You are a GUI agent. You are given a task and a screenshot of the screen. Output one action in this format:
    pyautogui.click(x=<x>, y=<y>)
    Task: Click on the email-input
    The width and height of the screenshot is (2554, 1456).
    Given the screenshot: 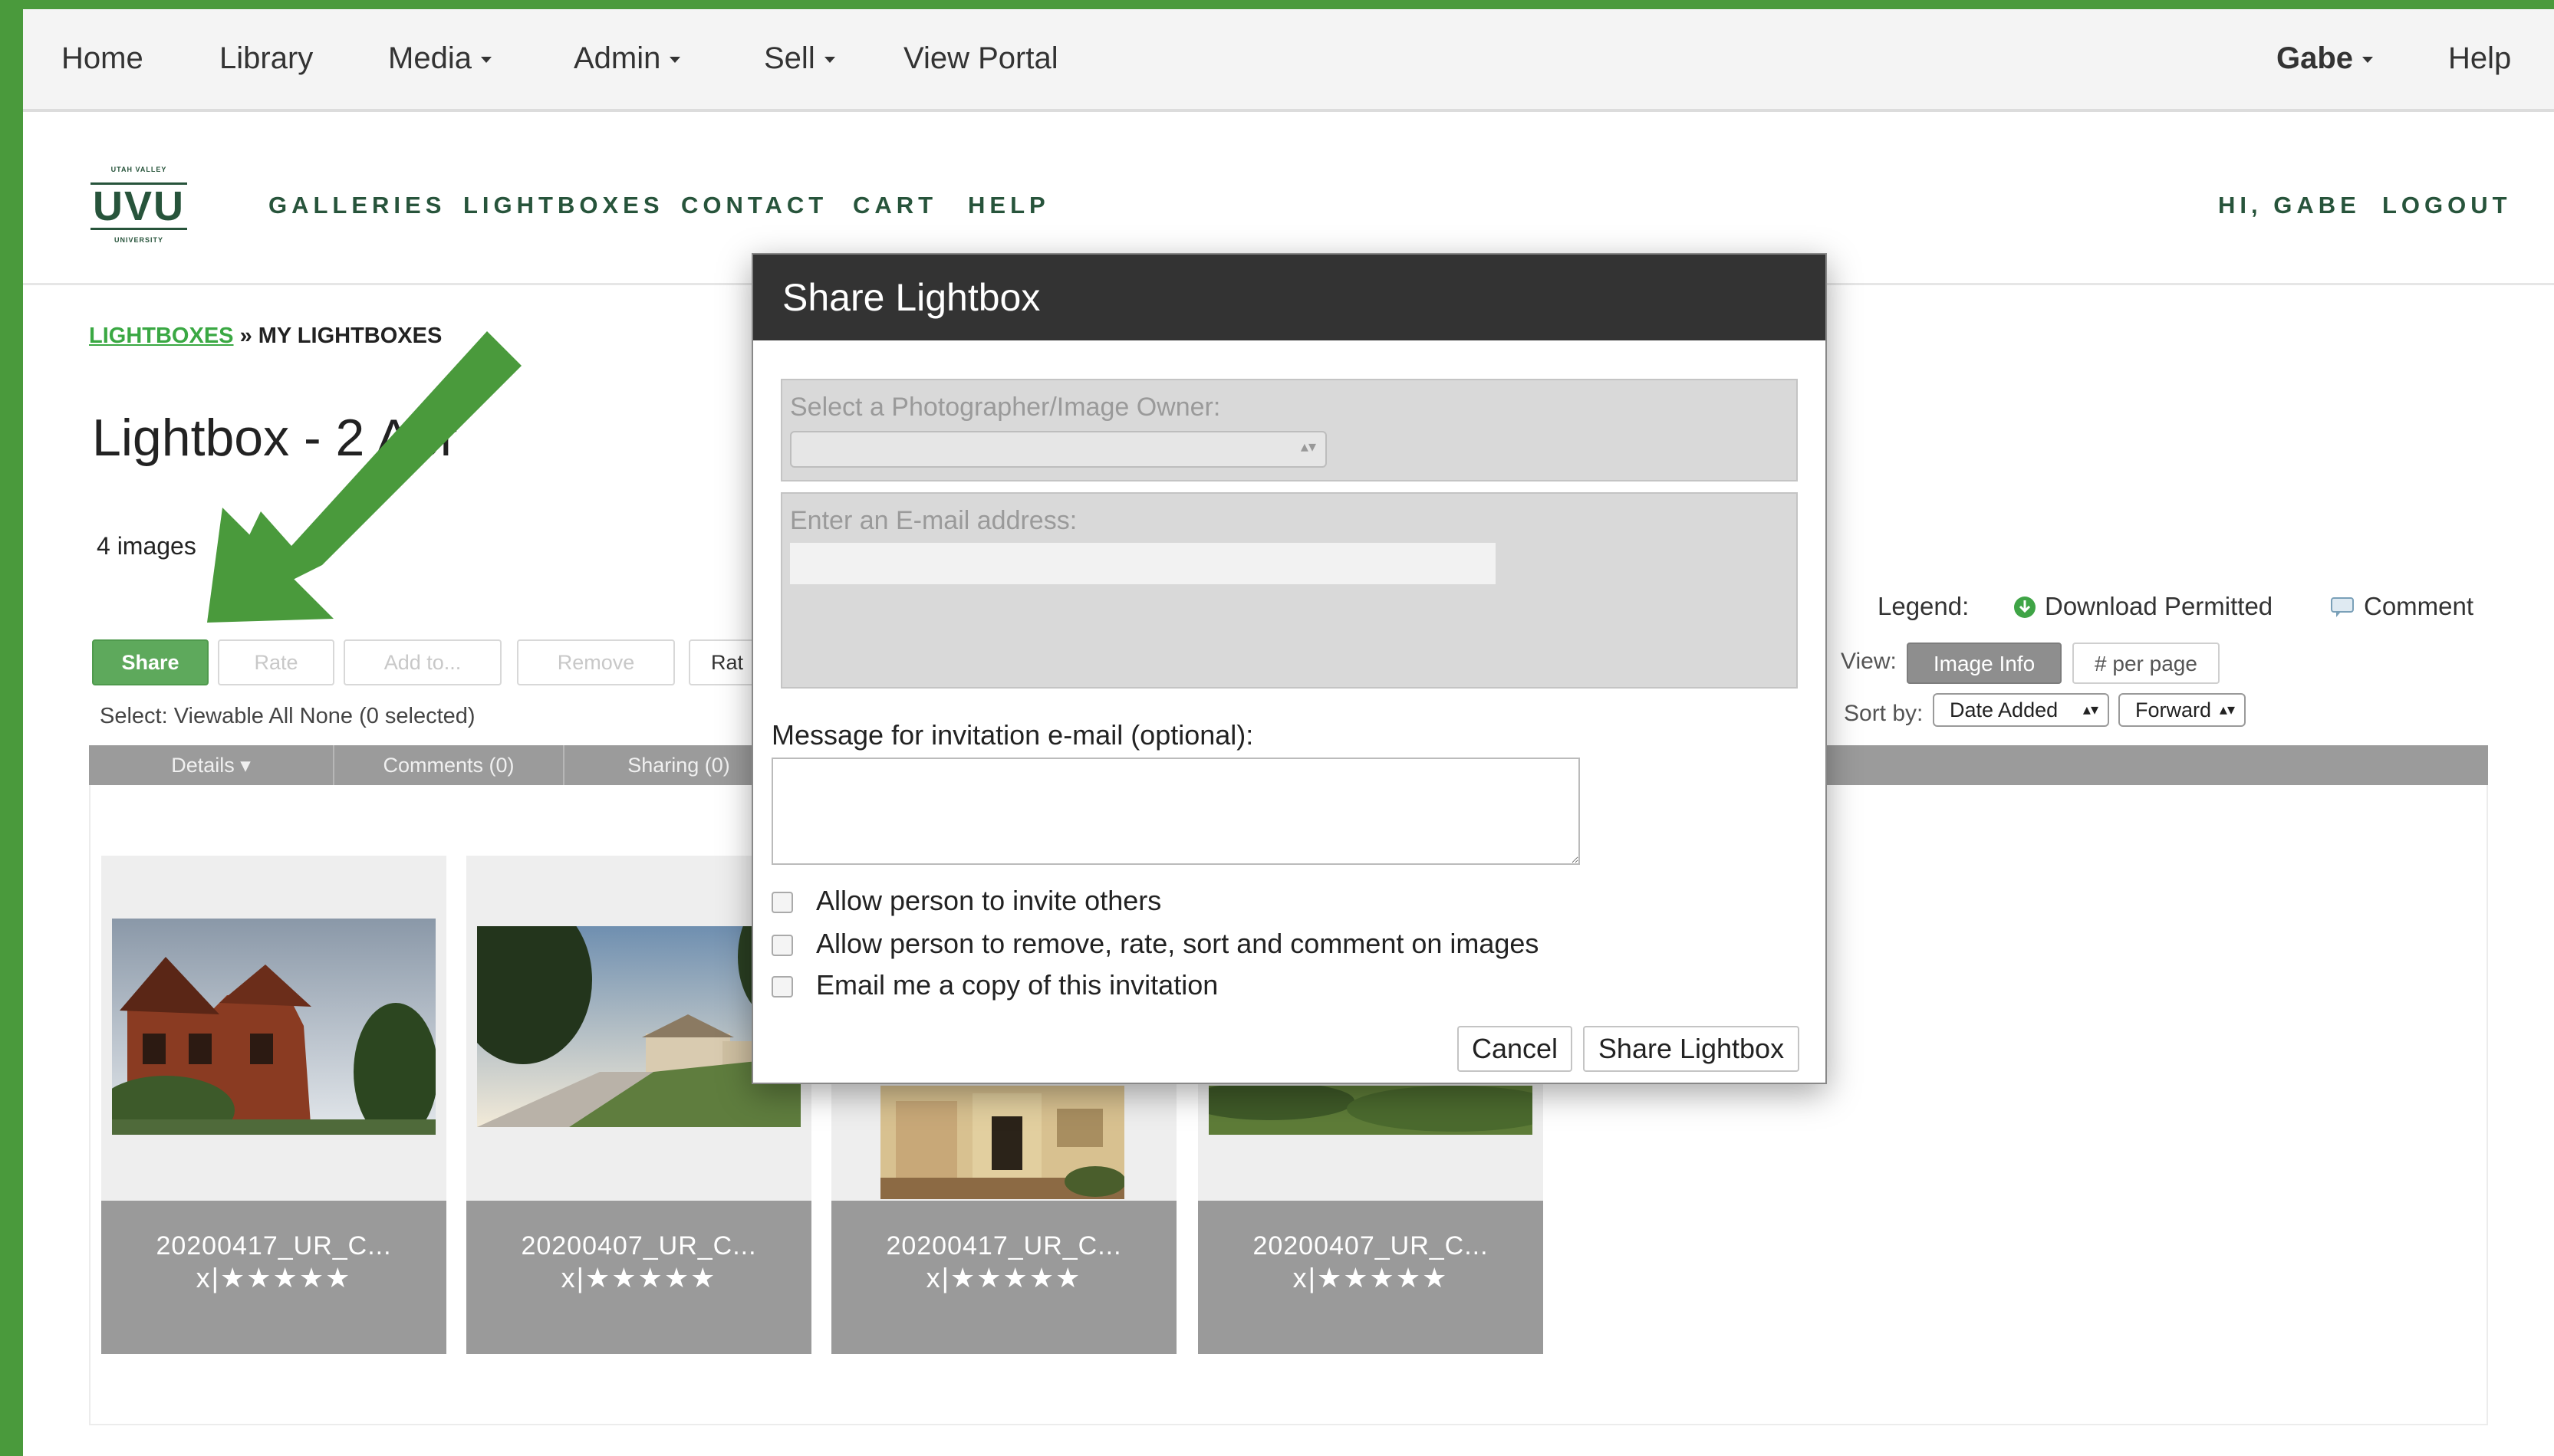 What is the action you would take?
    pyautogui.click(x=1143, y=563)
    